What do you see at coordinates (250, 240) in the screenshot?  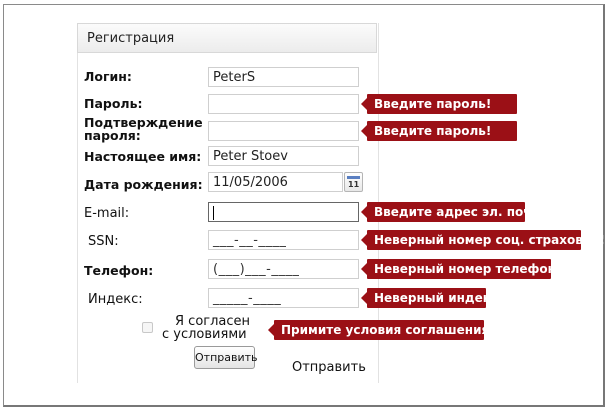 I see `ssn-mask: ___-__-____` at bounding box center [250, 240].